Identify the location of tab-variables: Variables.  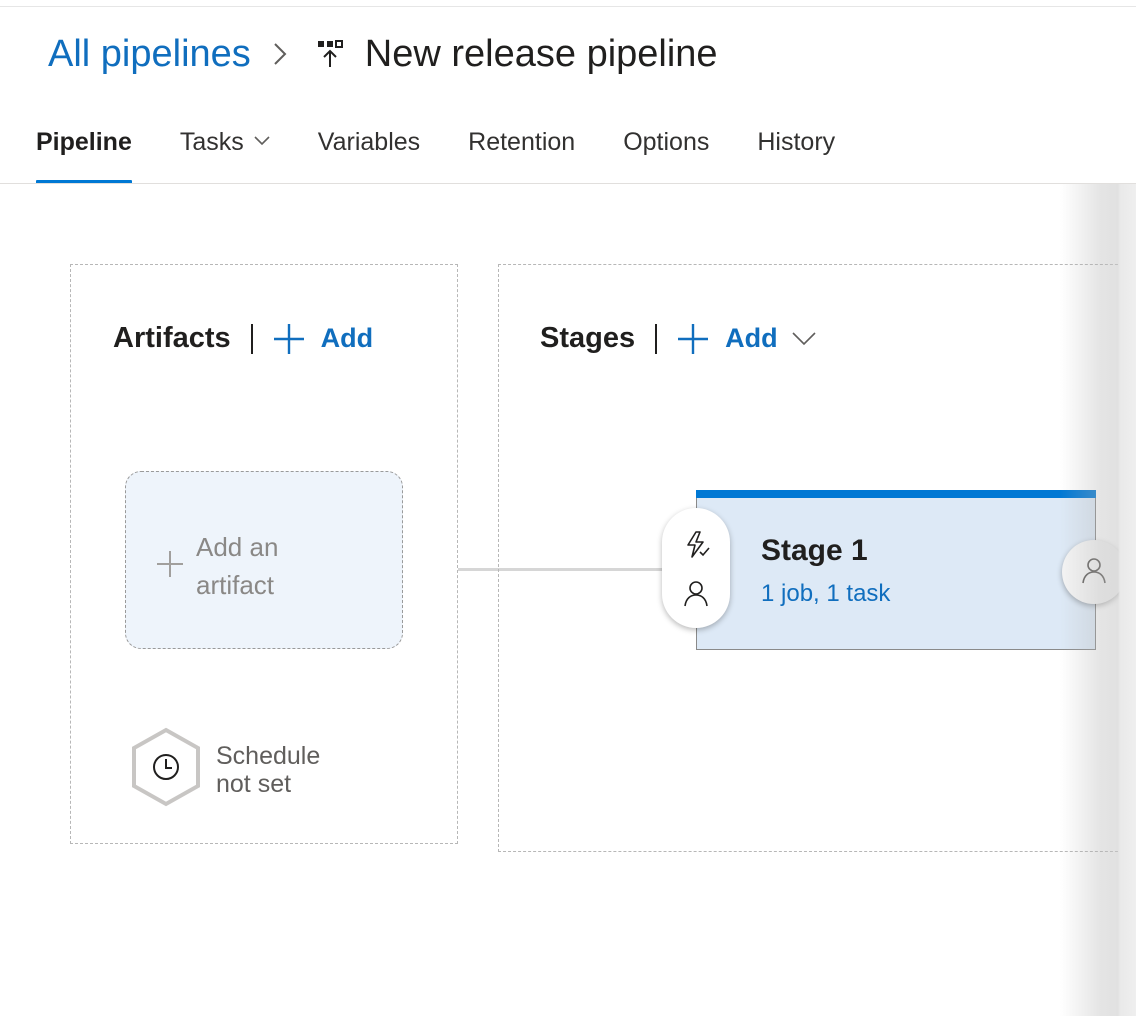
(369, 153).